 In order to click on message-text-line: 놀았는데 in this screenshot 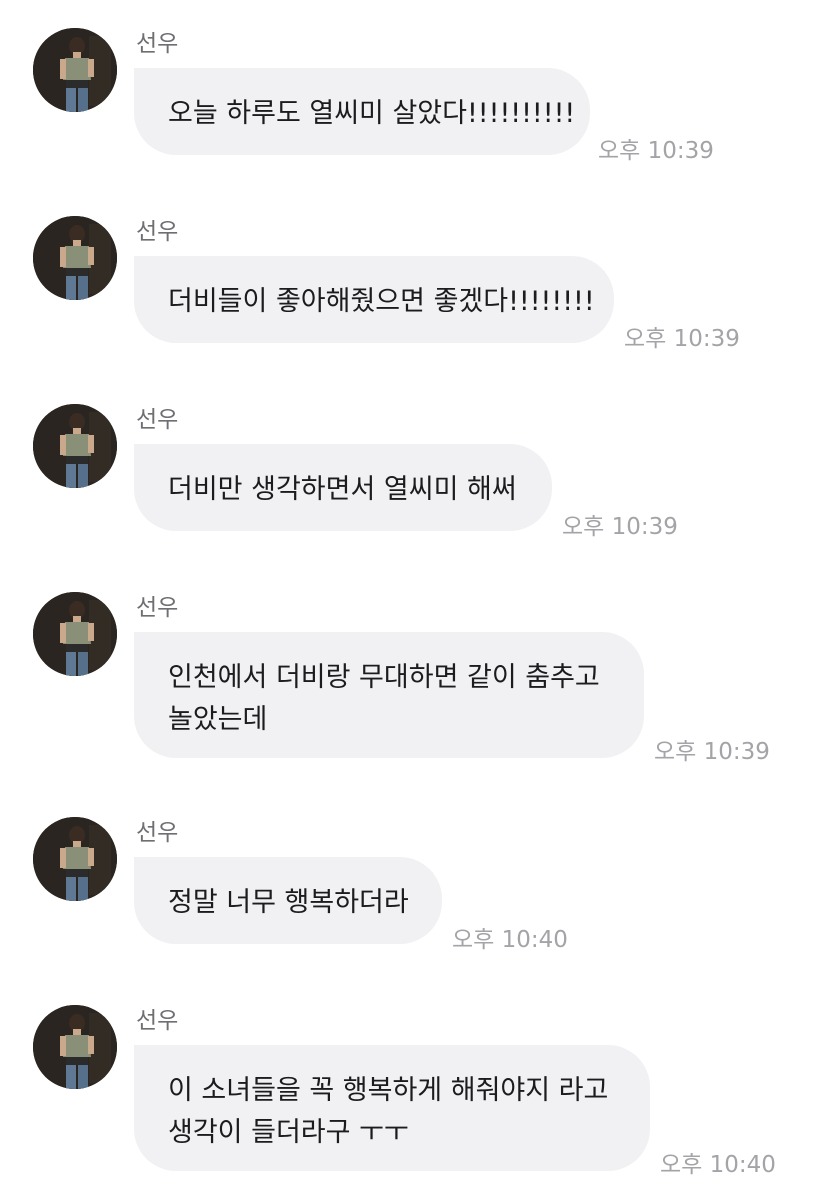, I will do `click(218, 719)`.